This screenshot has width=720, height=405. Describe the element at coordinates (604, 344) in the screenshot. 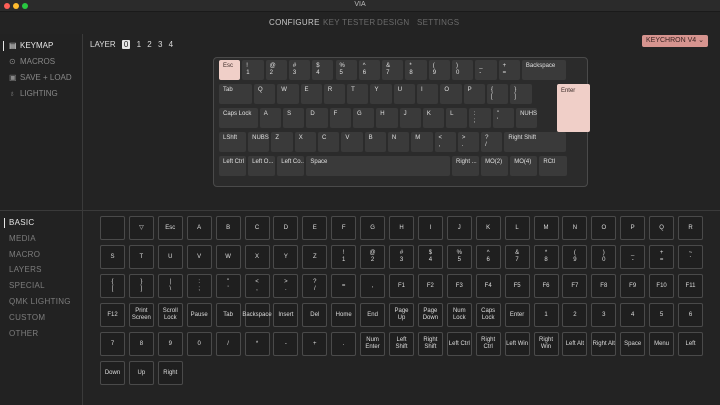

I see `keycode-button: Right Alt` at that location.